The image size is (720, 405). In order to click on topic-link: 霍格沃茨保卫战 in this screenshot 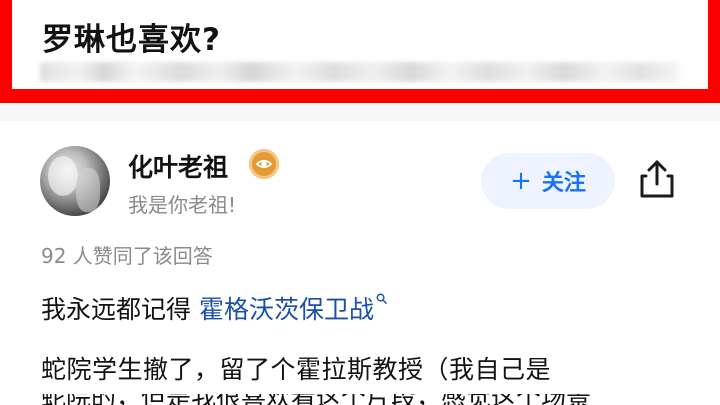, I will do `click(286, 309)`.